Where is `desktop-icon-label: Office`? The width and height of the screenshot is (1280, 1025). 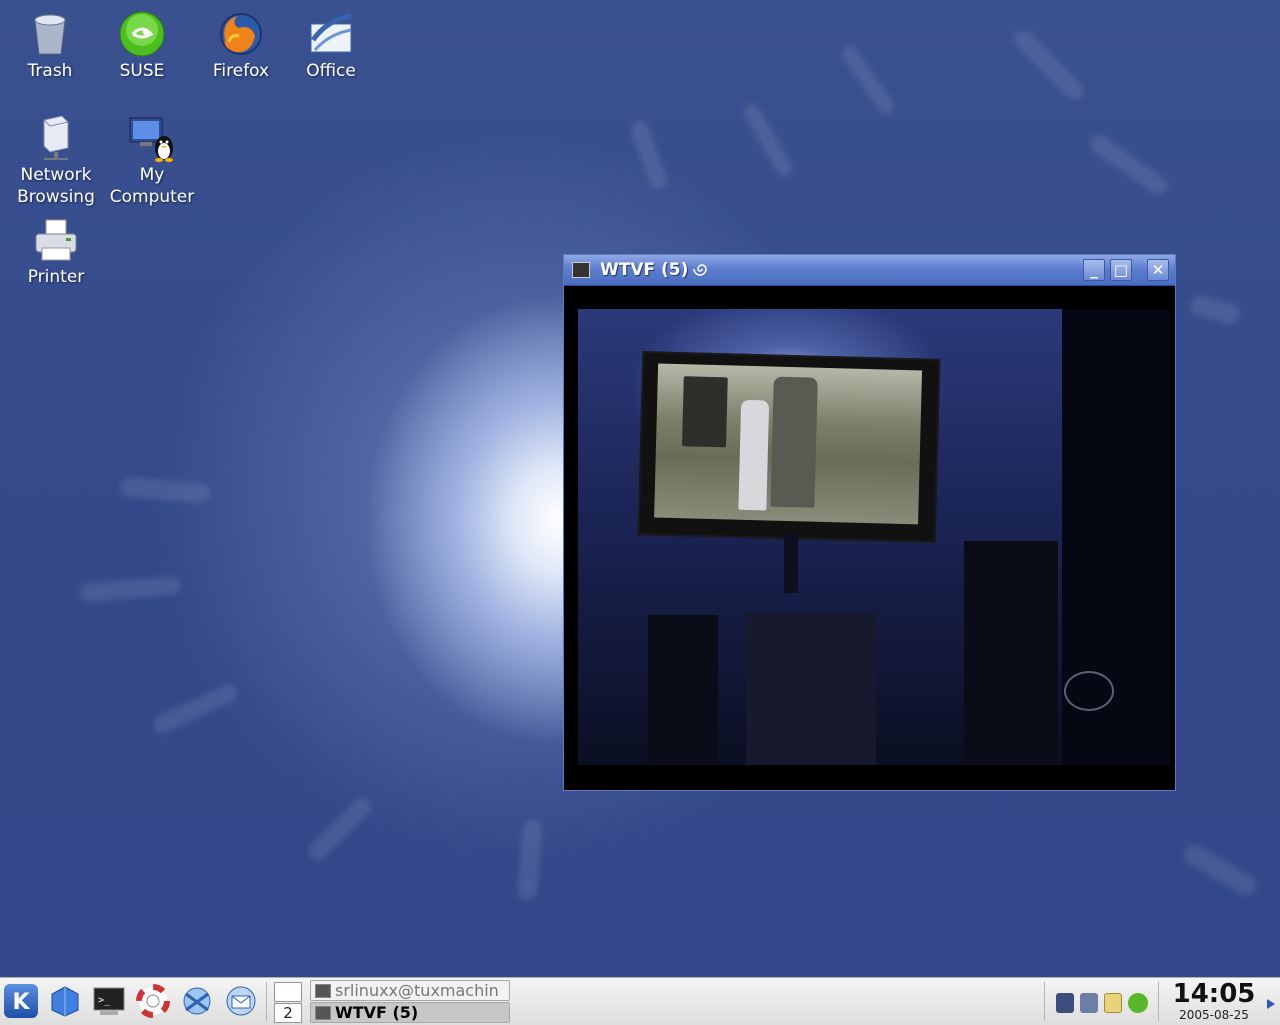
desktop-icon-label: Office is located at coordinates (331, 71).